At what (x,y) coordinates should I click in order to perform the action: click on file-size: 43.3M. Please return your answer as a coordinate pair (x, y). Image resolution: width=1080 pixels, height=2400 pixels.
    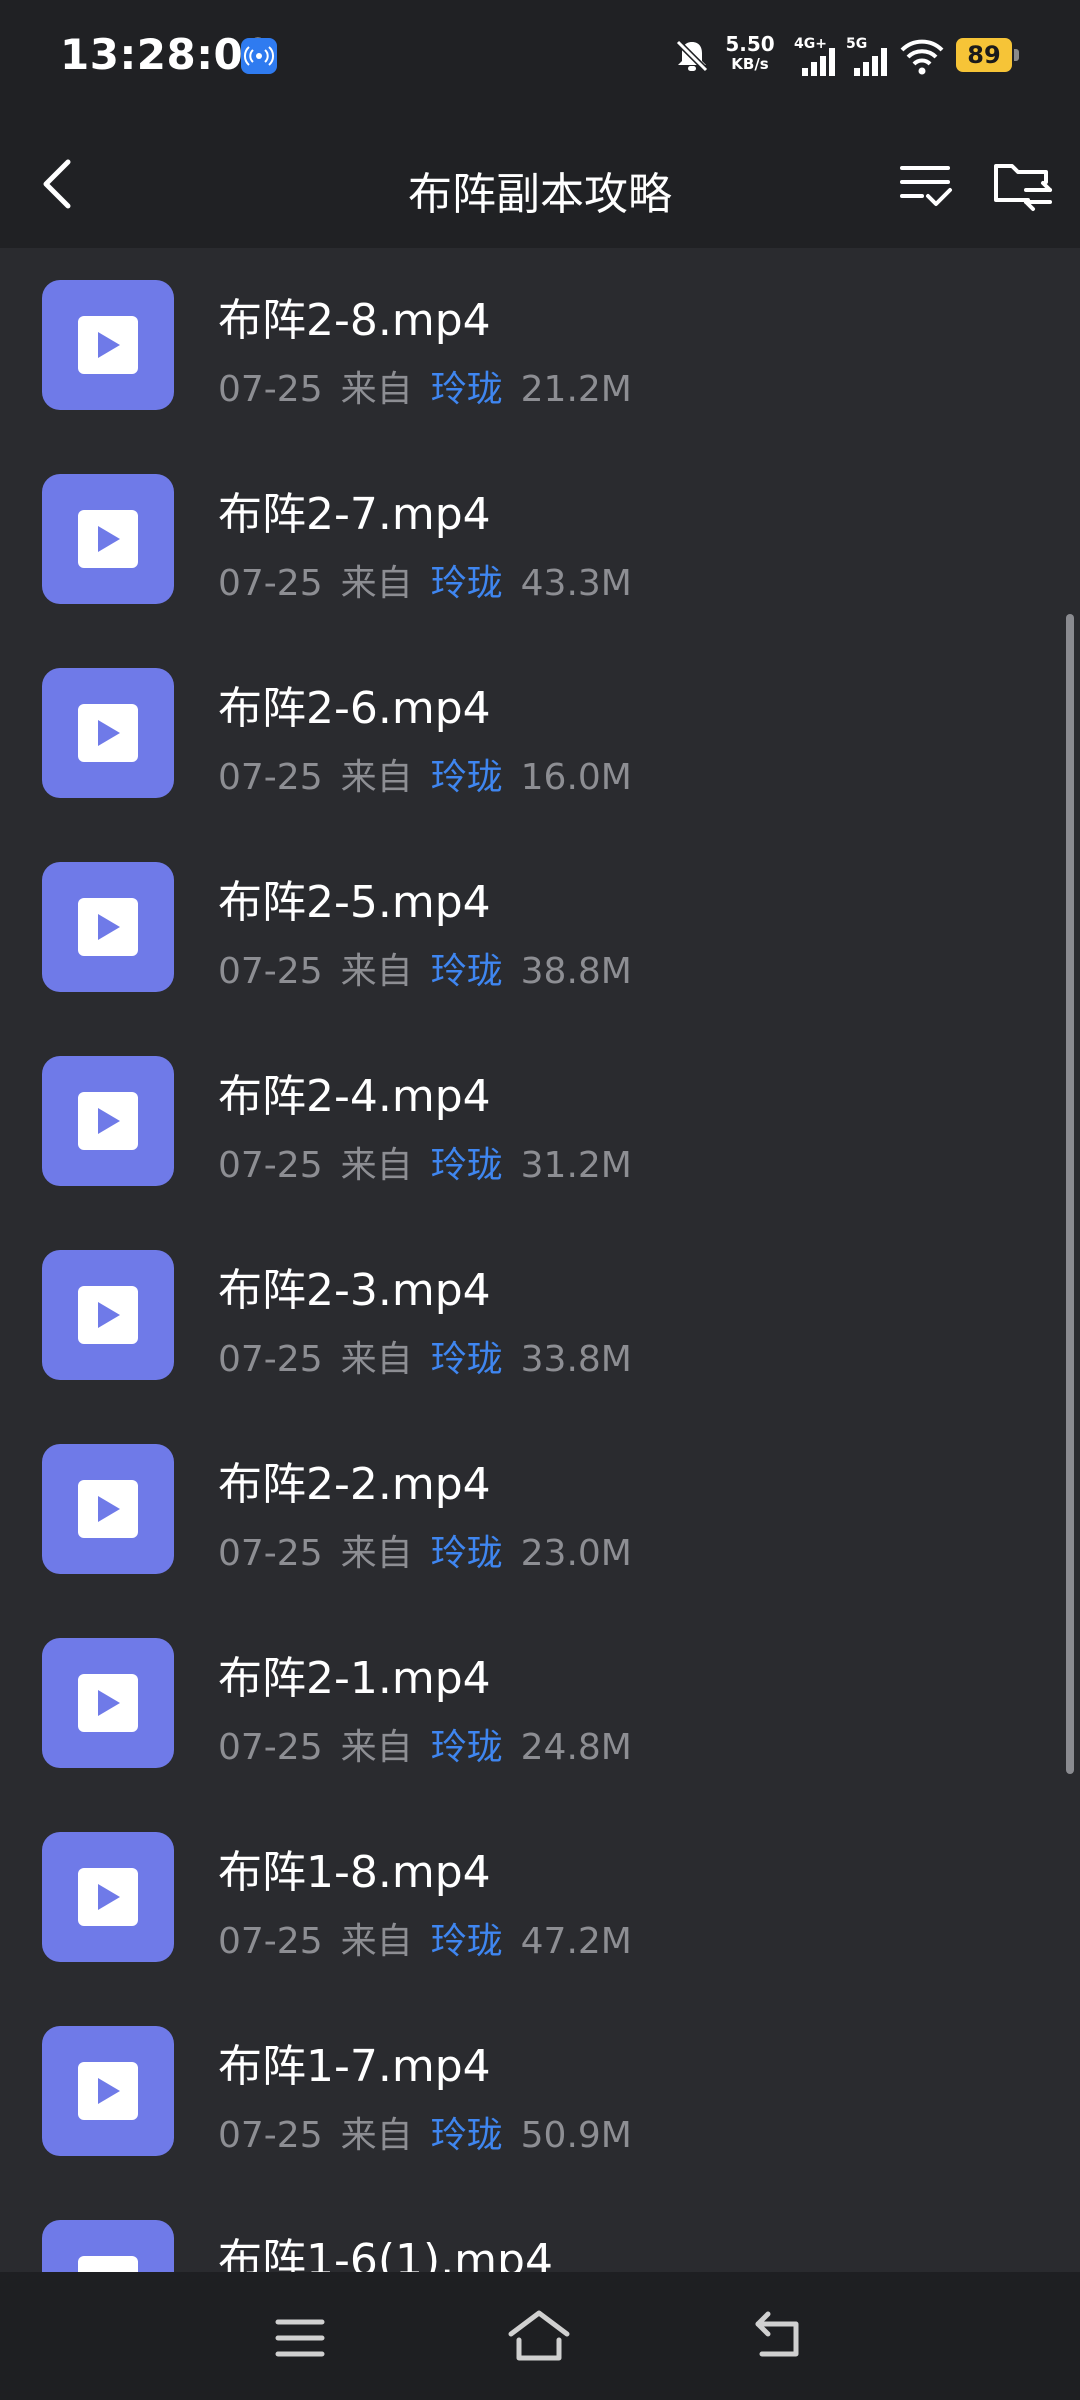
    Looking at the image, I should click on (576, 583).